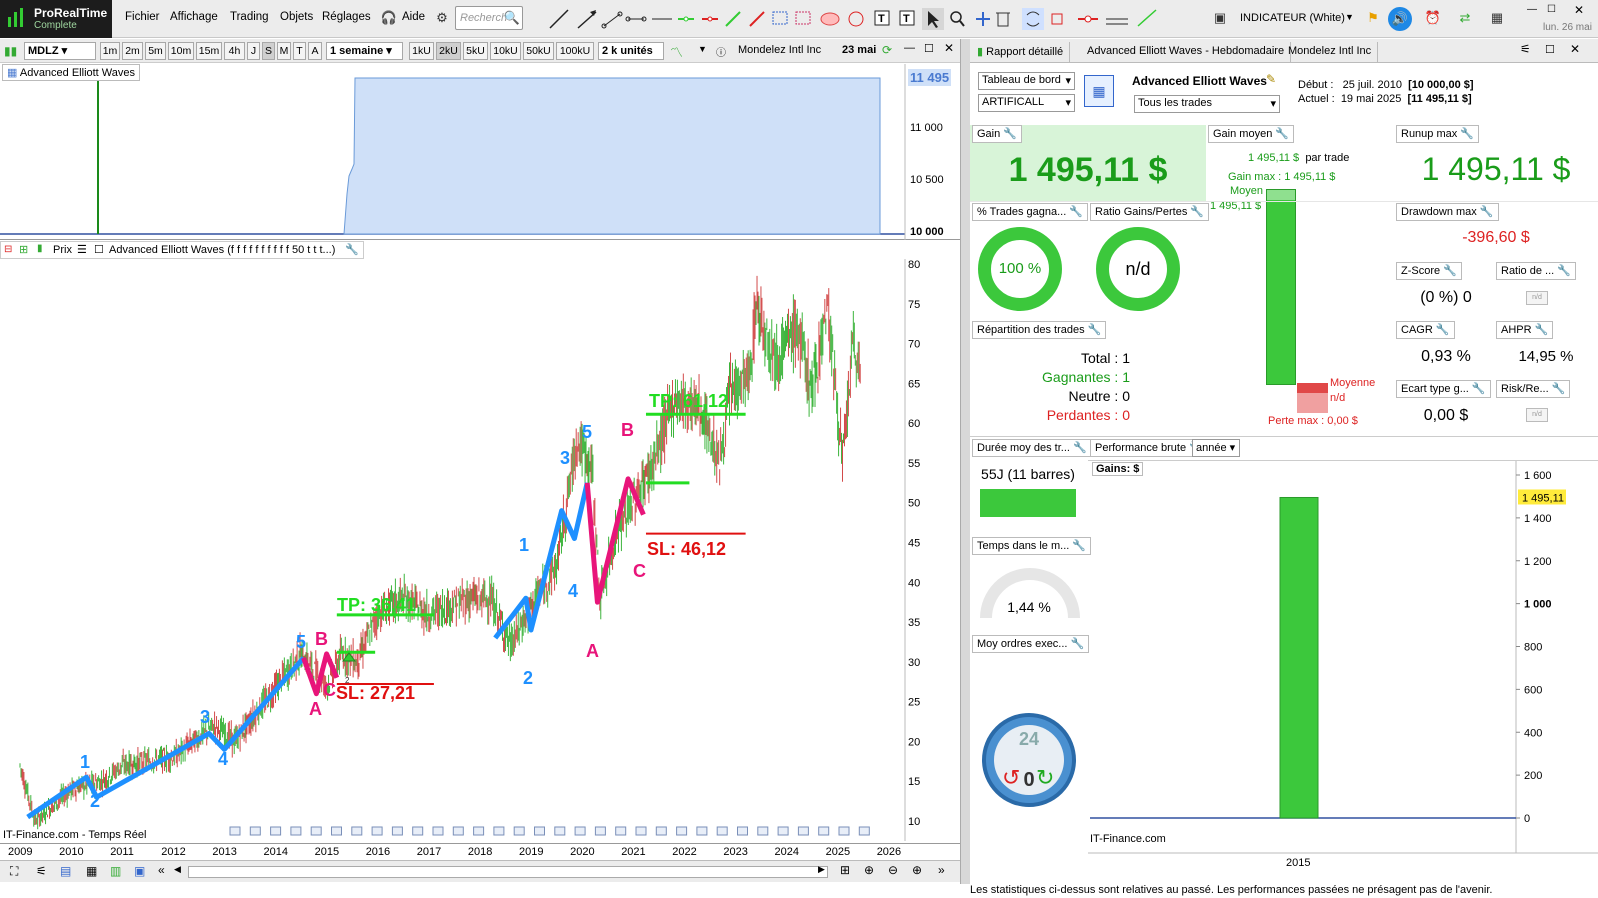  What do you see at coordinates (284, 51) in the screenshot?
I see `tf-m: M` at bounding box center [284, 51].